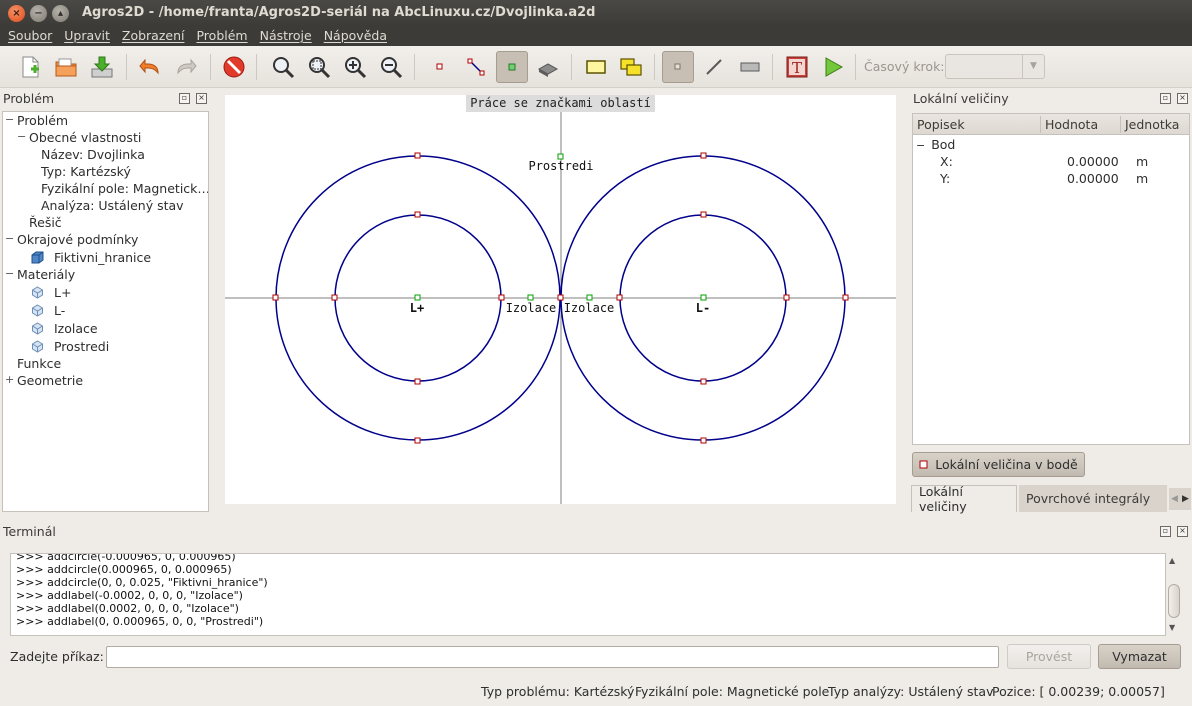 The height and width of the screenshot is (706, 1192). What do you see at coordinates (1093, 498) in the screenshot?
I see `tab-surface-integrals: Povrchové integrály` at bounding box center [1093, 498].